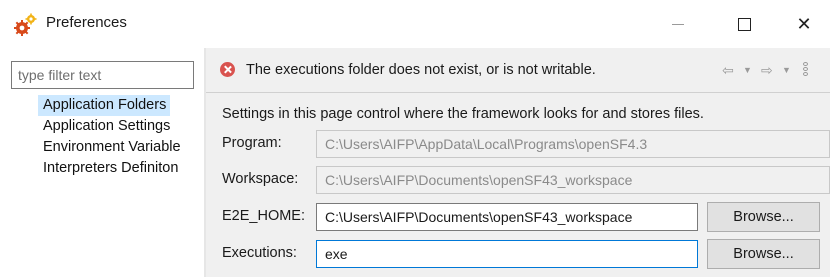  I want to click on back-dropdown-icon: ▼, so click(747, 70).